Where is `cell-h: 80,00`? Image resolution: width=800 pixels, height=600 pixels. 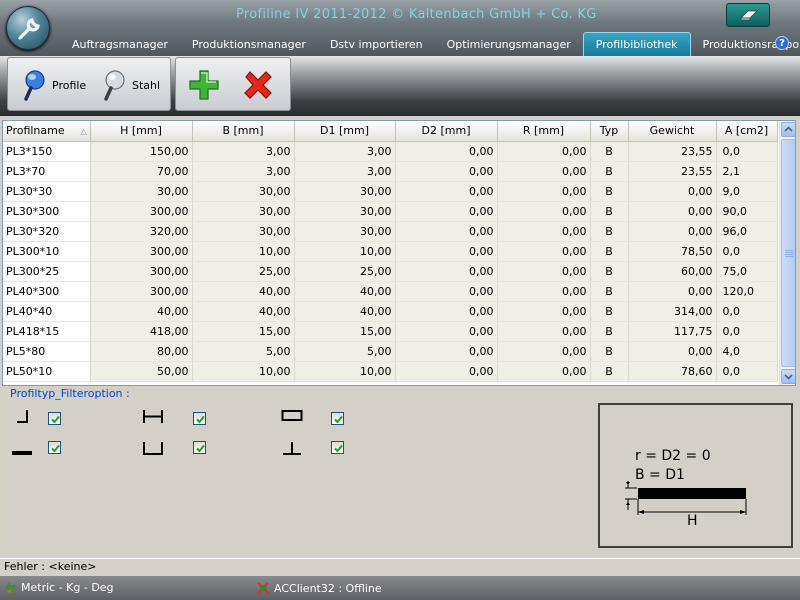
cell-h: 80,00 is located at coordinates (141, 351).